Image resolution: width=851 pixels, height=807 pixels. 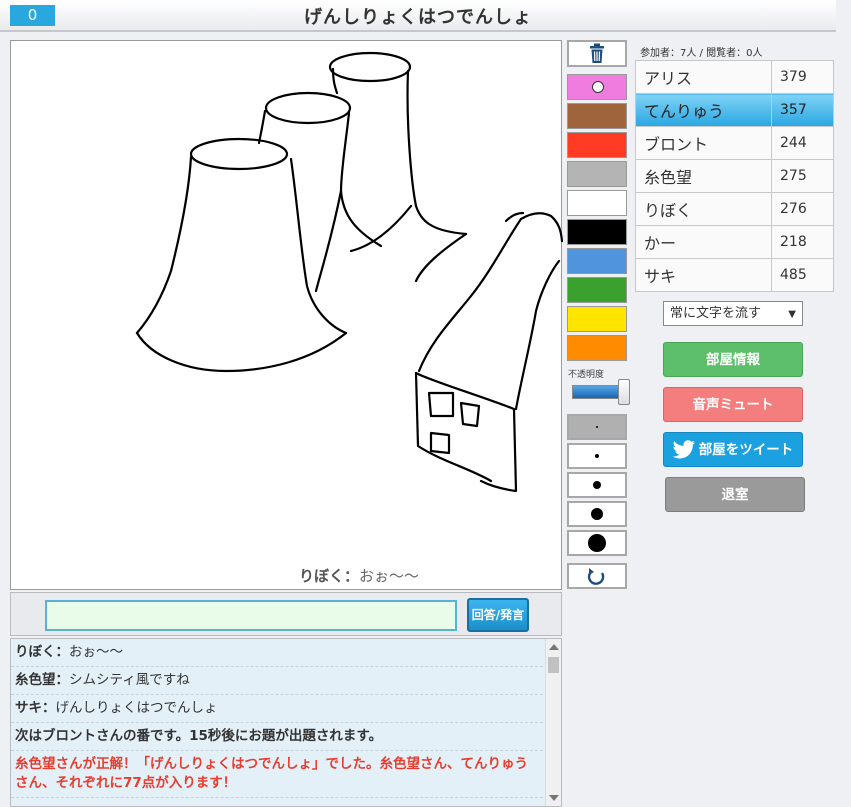 What do you see at coordinates (716, 313) in the screenshot?
I see `scroll-mode-value: 常に文字を流す` at bounding box center [716, 313].